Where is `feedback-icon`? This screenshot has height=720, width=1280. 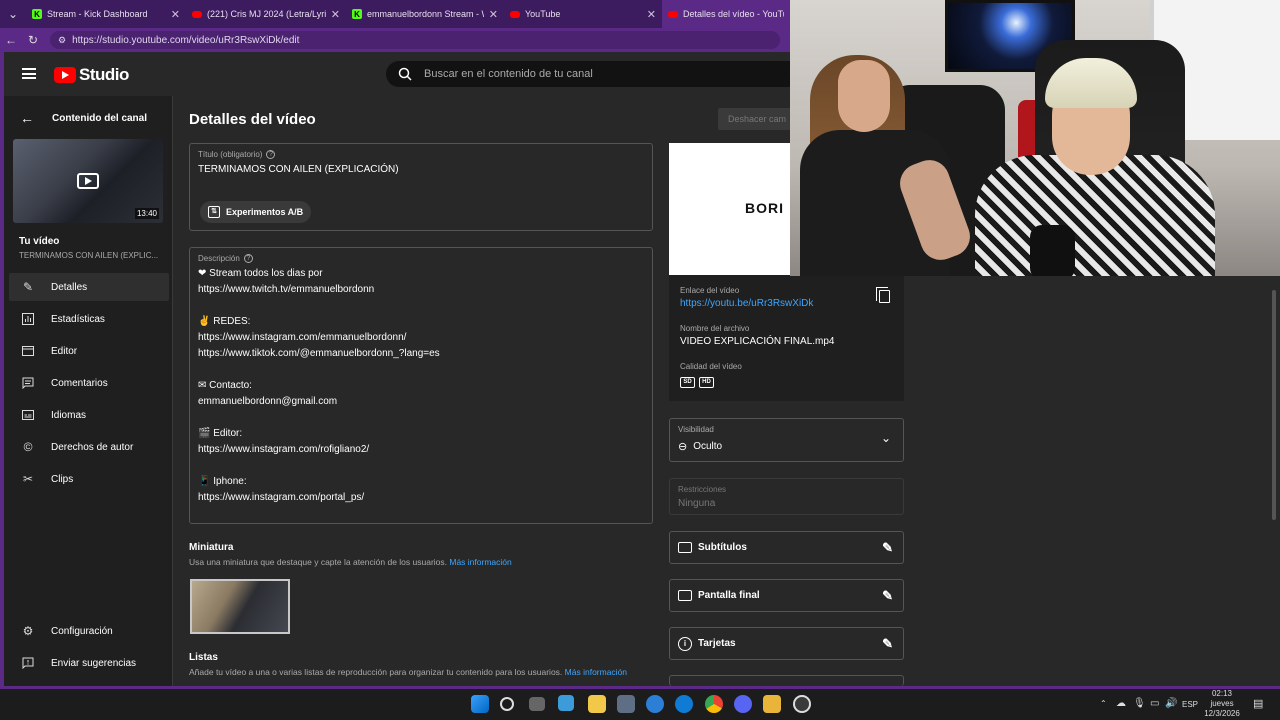
feedback-icon is located at coordinates (28, 663).